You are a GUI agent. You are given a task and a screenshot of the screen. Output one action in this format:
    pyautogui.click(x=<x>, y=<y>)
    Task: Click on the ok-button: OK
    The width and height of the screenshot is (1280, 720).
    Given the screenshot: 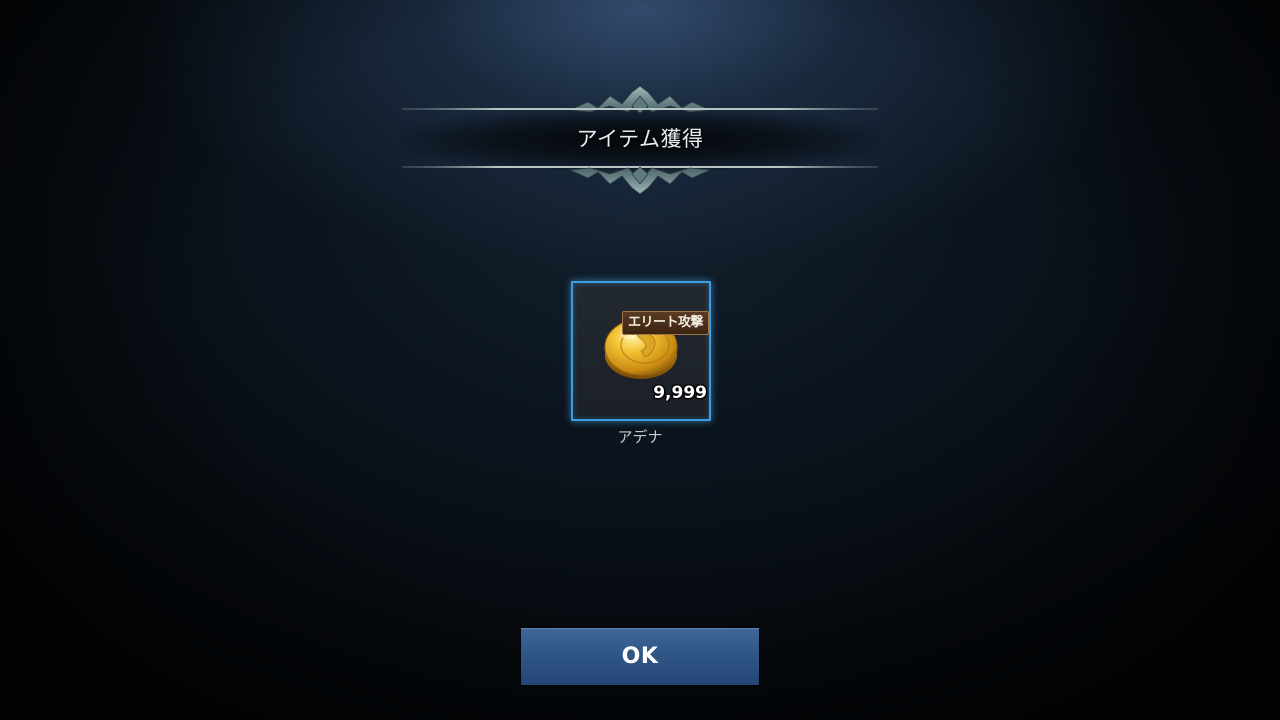 What is the action you would take?
    pyautogui.click(x=640, y=656)
    